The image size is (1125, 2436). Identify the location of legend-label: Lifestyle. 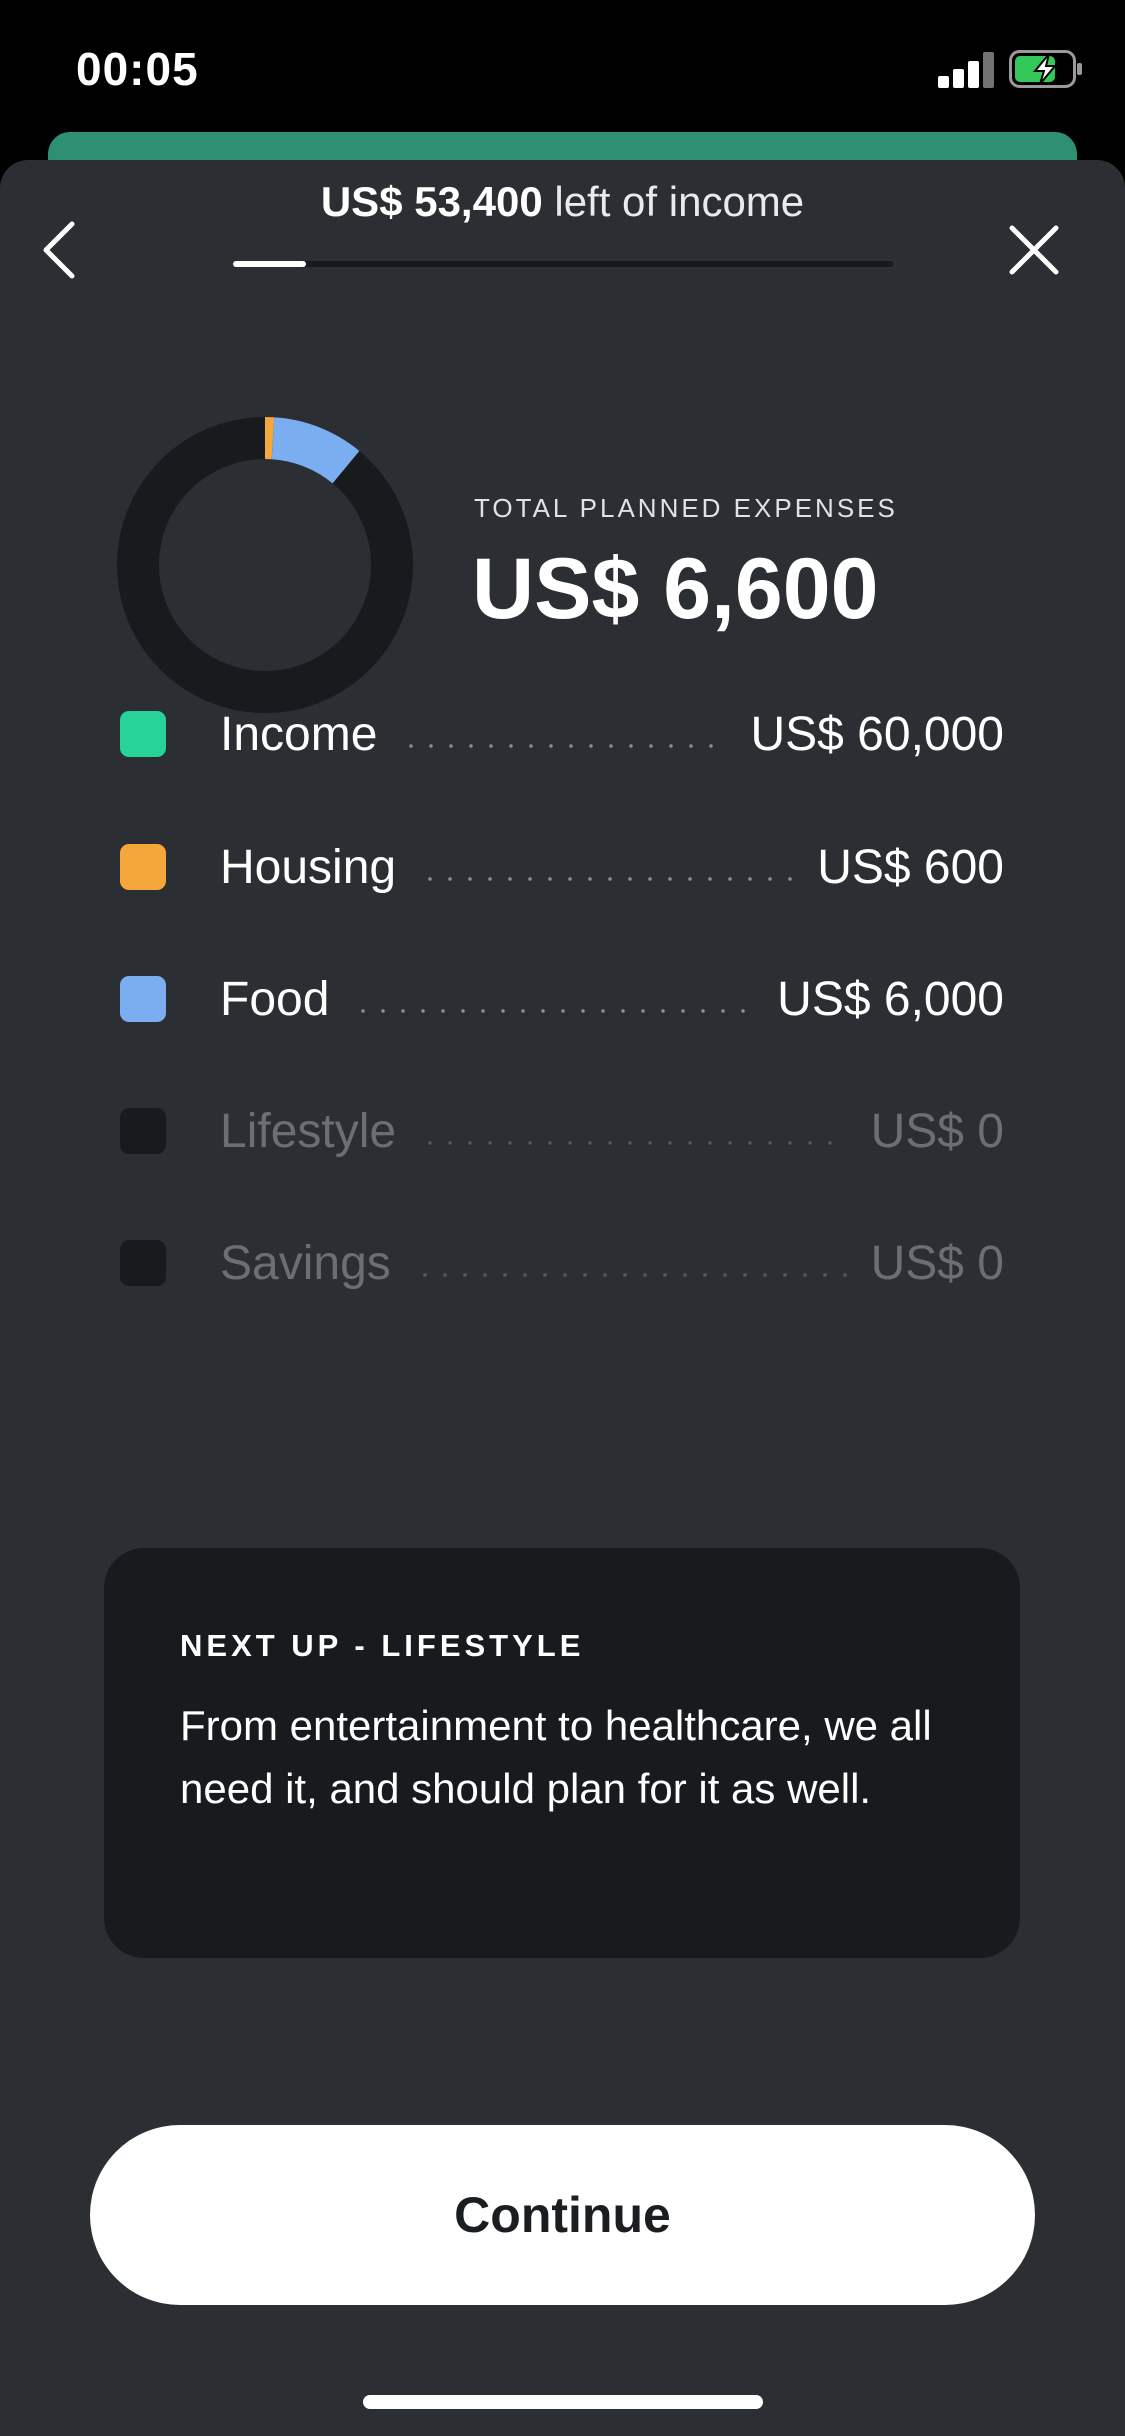
(308, 1131).